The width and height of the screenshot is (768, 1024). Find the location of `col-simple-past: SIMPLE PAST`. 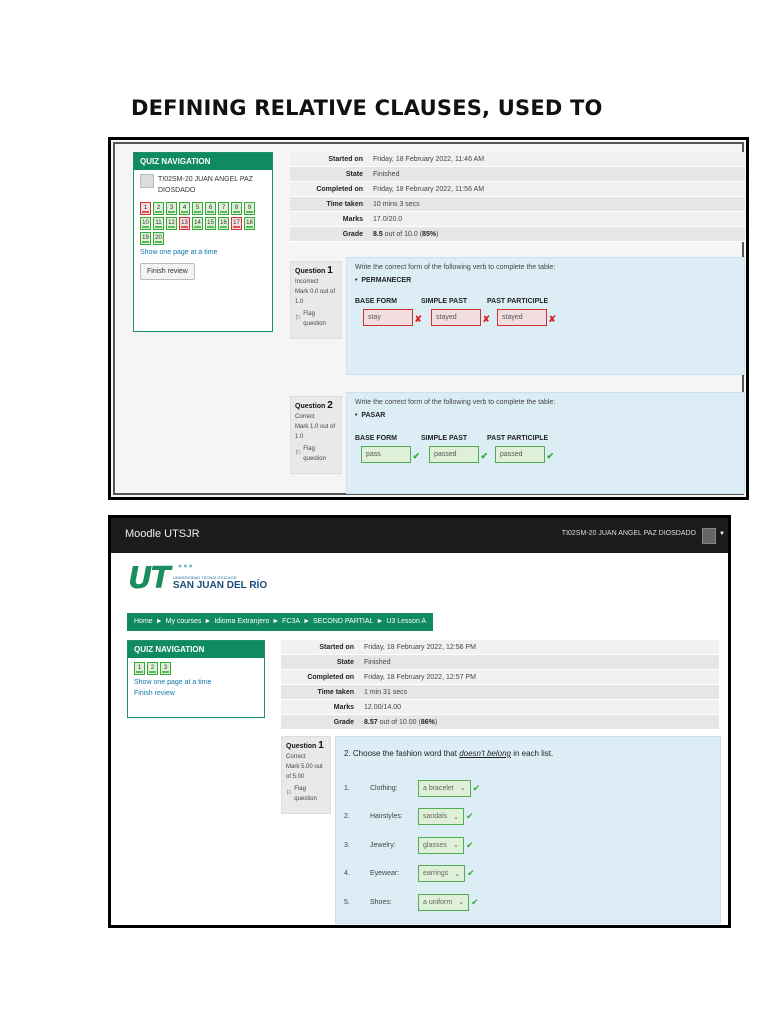

col-simple-past: SIMPLE PAST is located at coordinates (444, 438).